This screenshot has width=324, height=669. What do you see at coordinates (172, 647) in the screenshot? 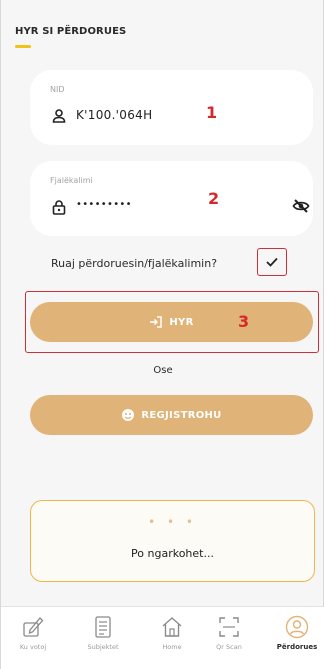
I see `nav-label-home: Home` at bounding box center [172, 647].